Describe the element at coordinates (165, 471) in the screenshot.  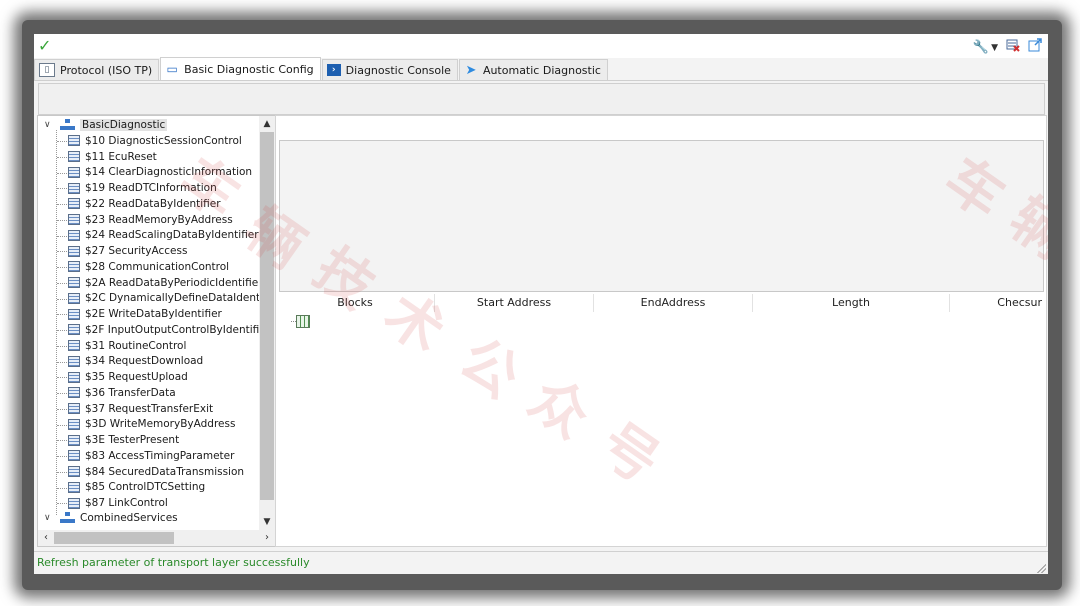
I see `tree-node-label: $84 SecuredDataTransmission` at that location.